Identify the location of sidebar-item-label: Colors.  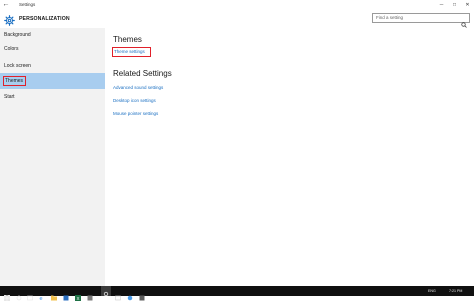
(11, 49).